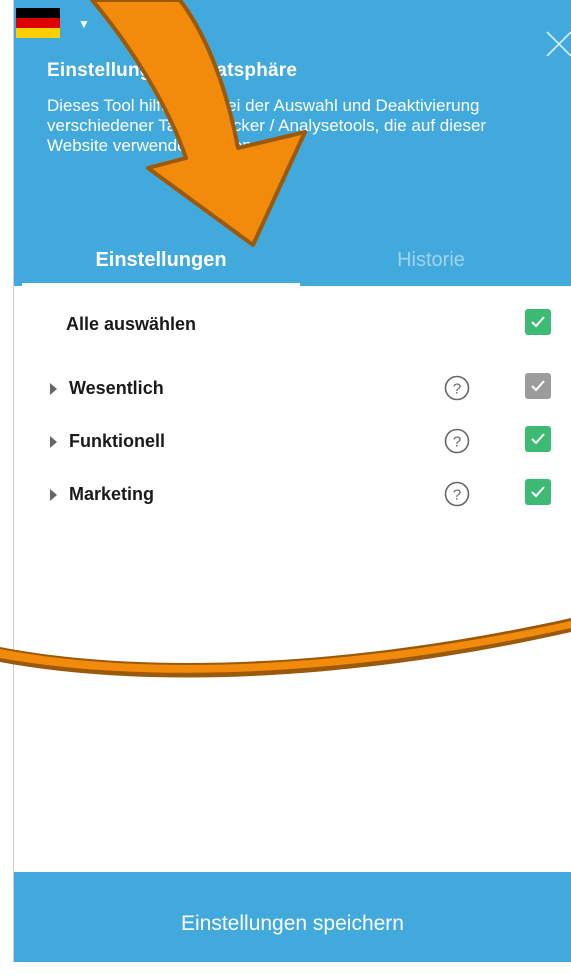  What do you see at coordinates (112, 494) in the screenshot?
I see `category-label: Marketing` at bounding box center [112, 494].